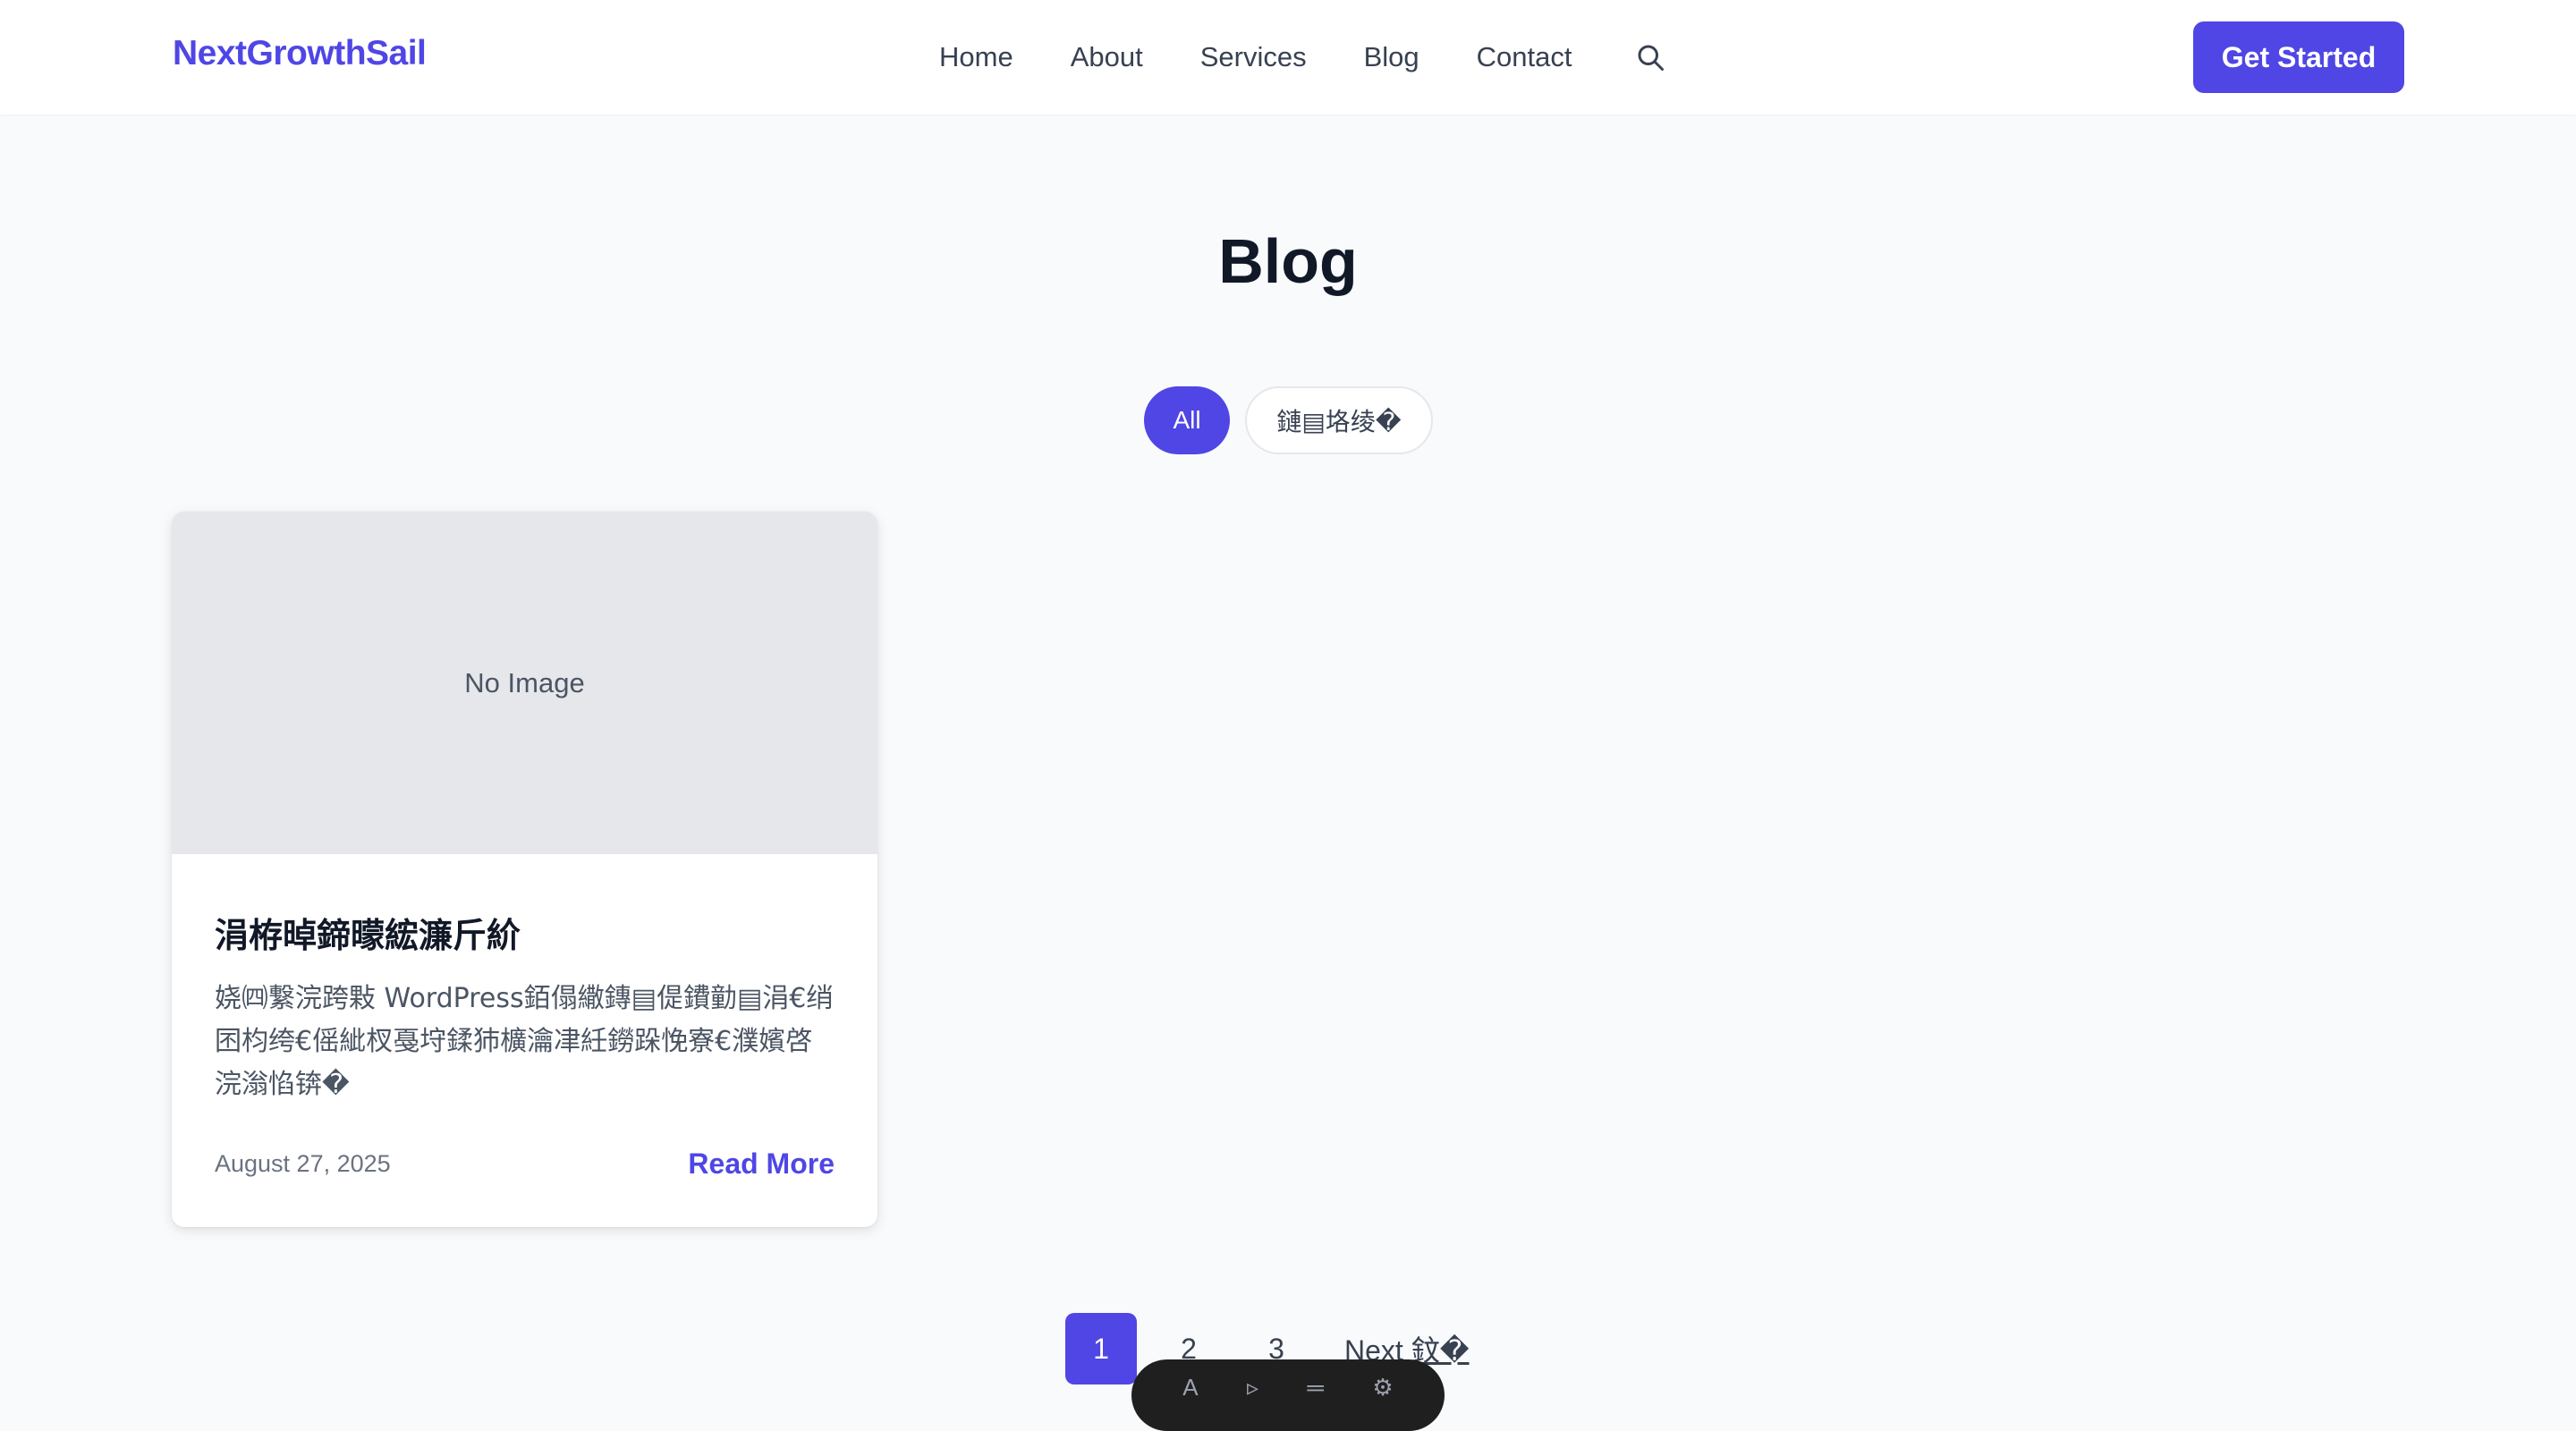 The height and width of the screenshot is (1431, 2576). What do you see at coordinates (525, 936) in the screenshot?
I see `post-title: 涓栫晫鍗曚綋濂斤紒` at bounding box center [525, 936].